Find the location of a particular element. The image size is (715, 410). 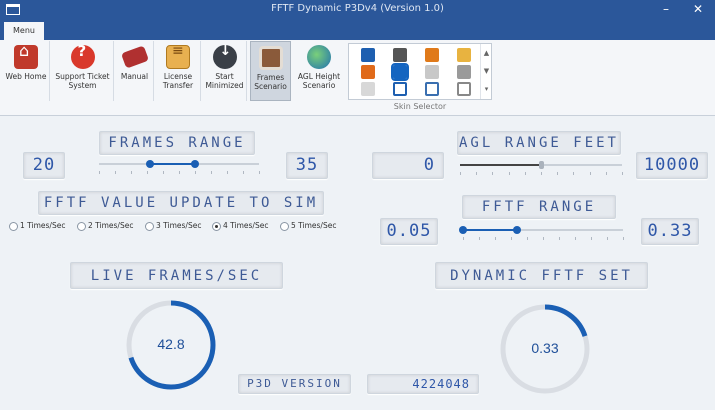

fftf-slider-low-thumb is located at coordinates (463, 230).